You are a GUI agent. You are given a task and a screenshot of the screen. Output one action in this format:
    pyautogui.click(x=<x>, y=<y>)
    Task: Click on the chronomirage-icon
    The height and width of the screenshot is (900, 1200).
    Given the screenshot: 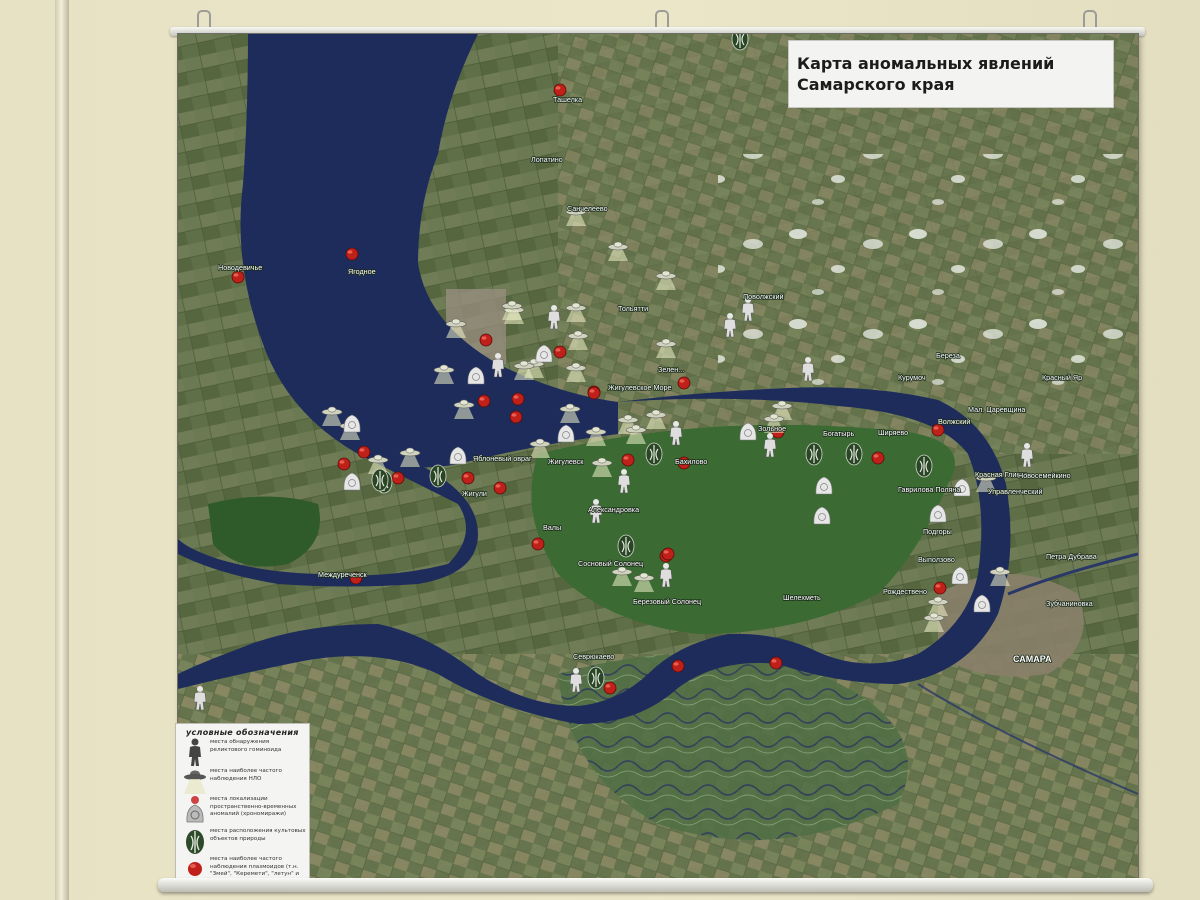 What is the action you would take?
    pyautogui.click(x=195, y=809)
    